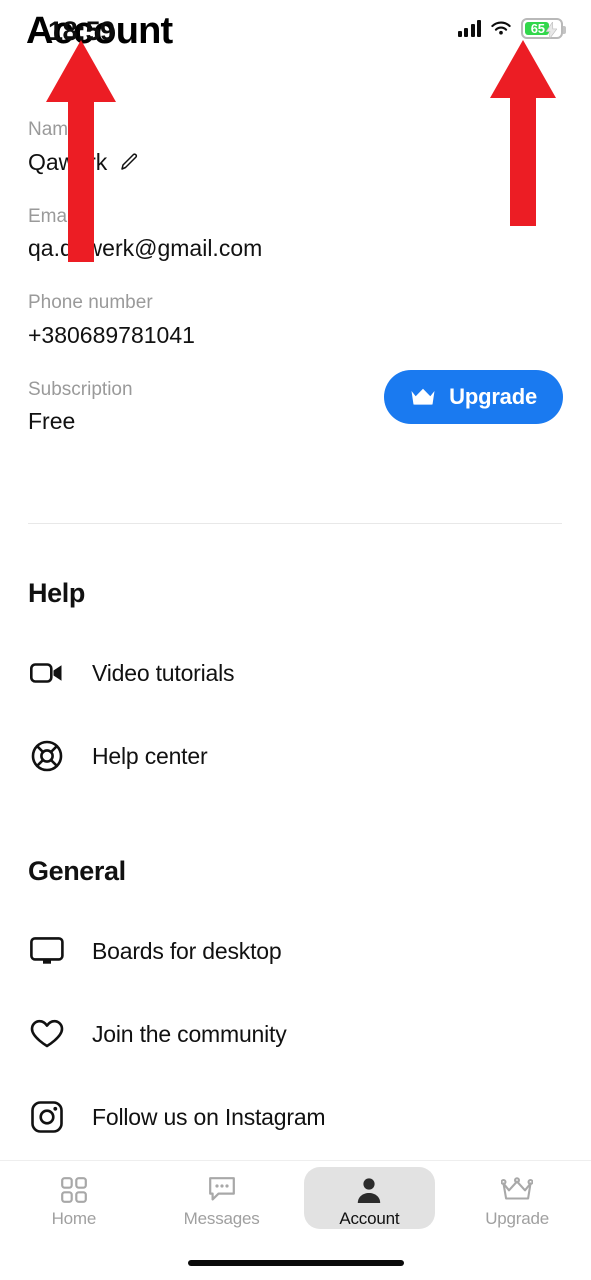  I want to click on upgrade-button-label: Upgrade, so click(493, 396).